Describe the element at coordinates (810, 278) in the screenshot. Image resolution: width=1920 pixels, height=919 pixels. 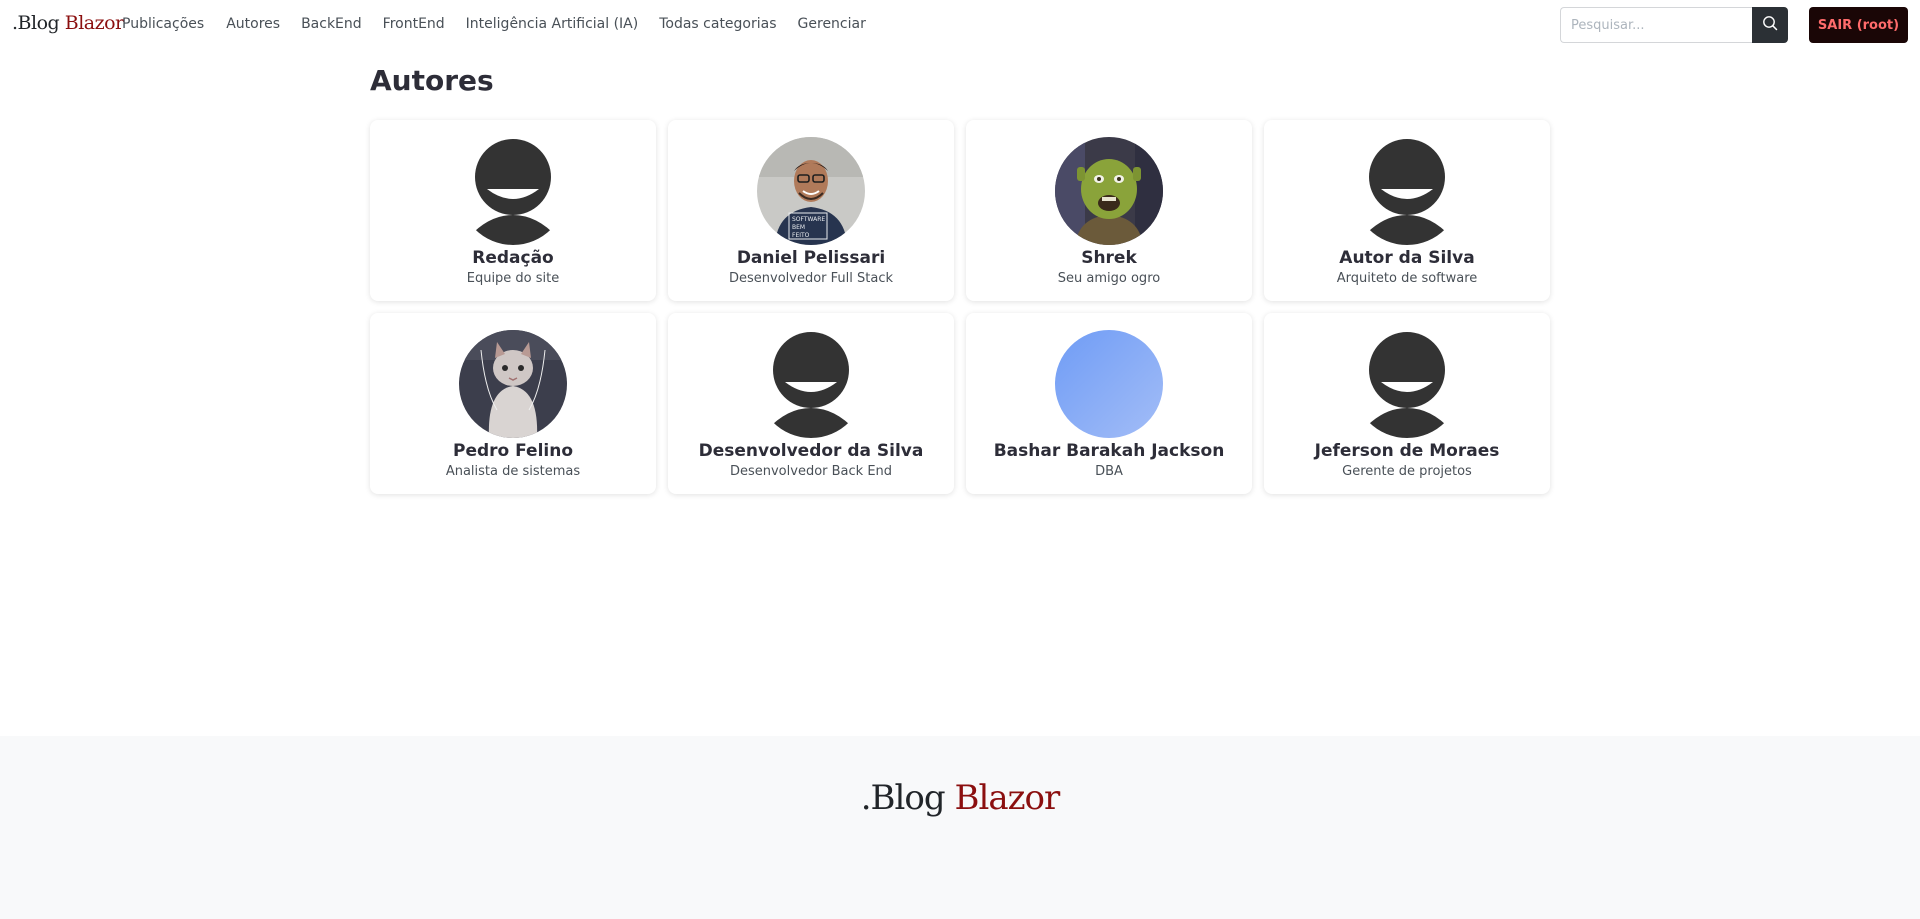
I see `author-role: Desenvolvedor Full Stack` at that location.